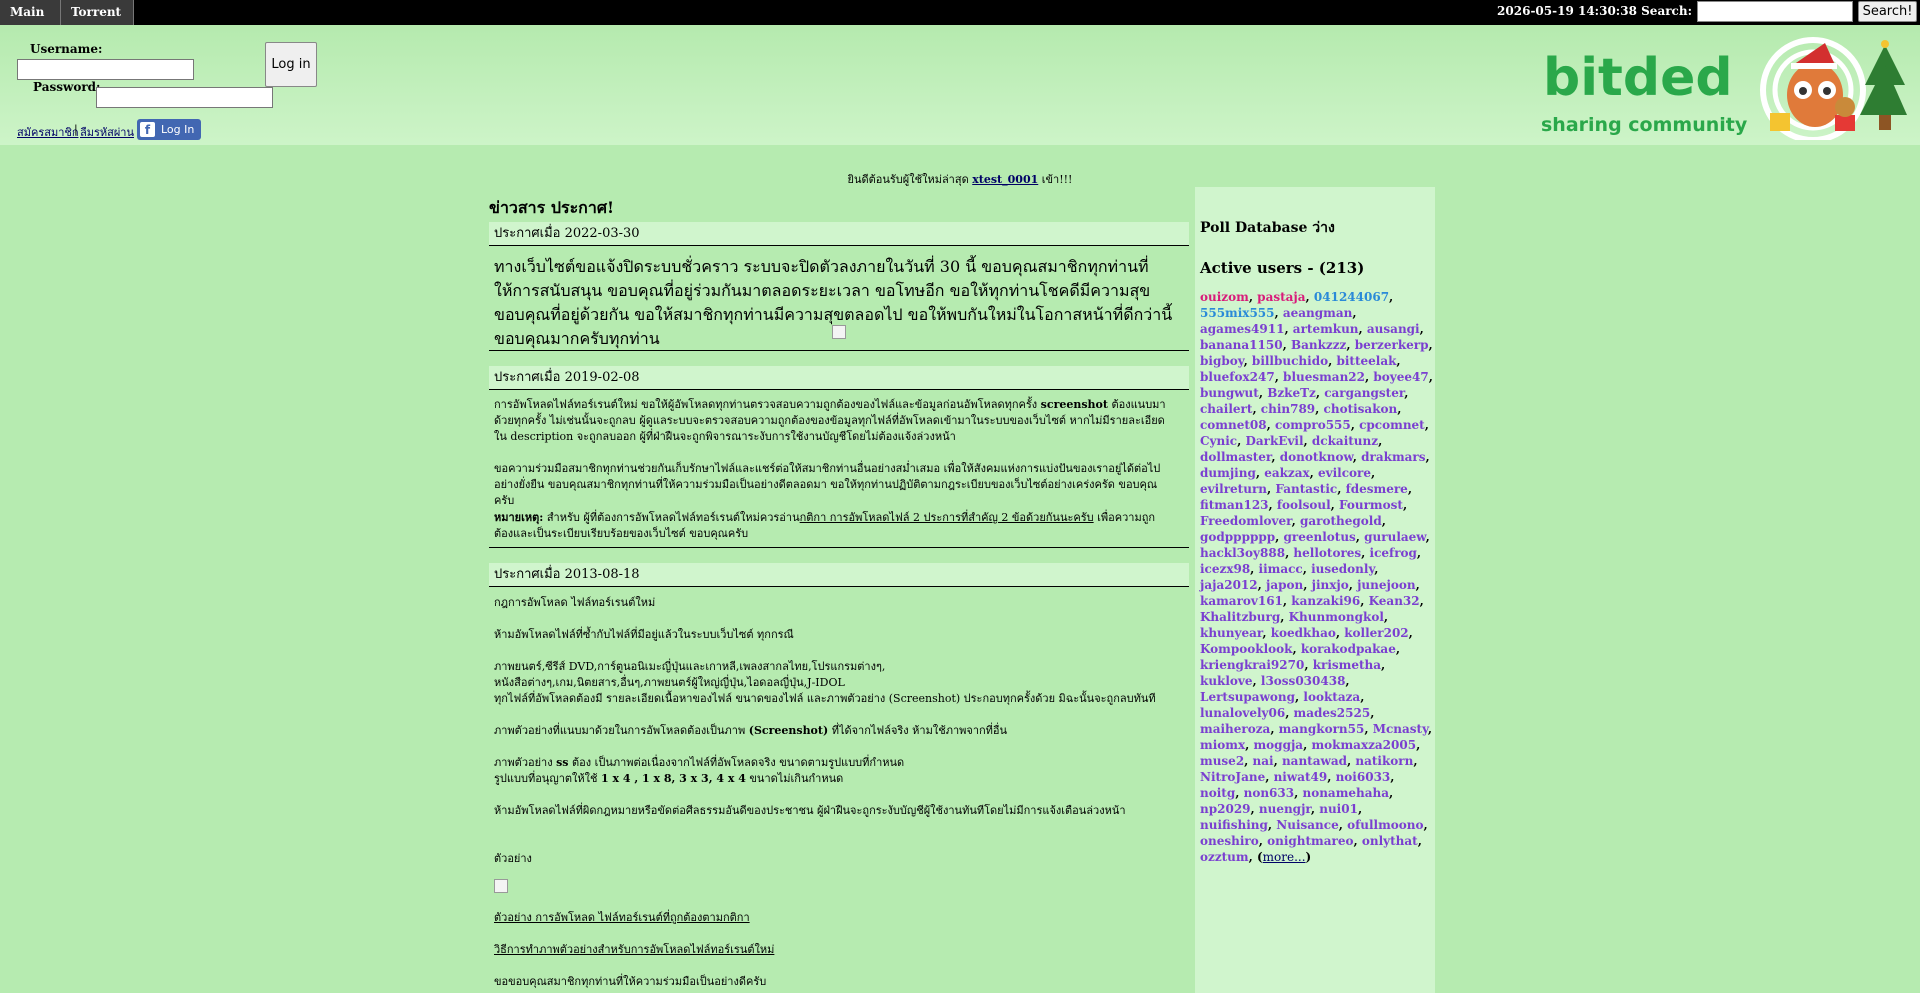 This screenshot has width=1920, height=993. I want to click on user-link: bluesman22, so click(1324, 377).